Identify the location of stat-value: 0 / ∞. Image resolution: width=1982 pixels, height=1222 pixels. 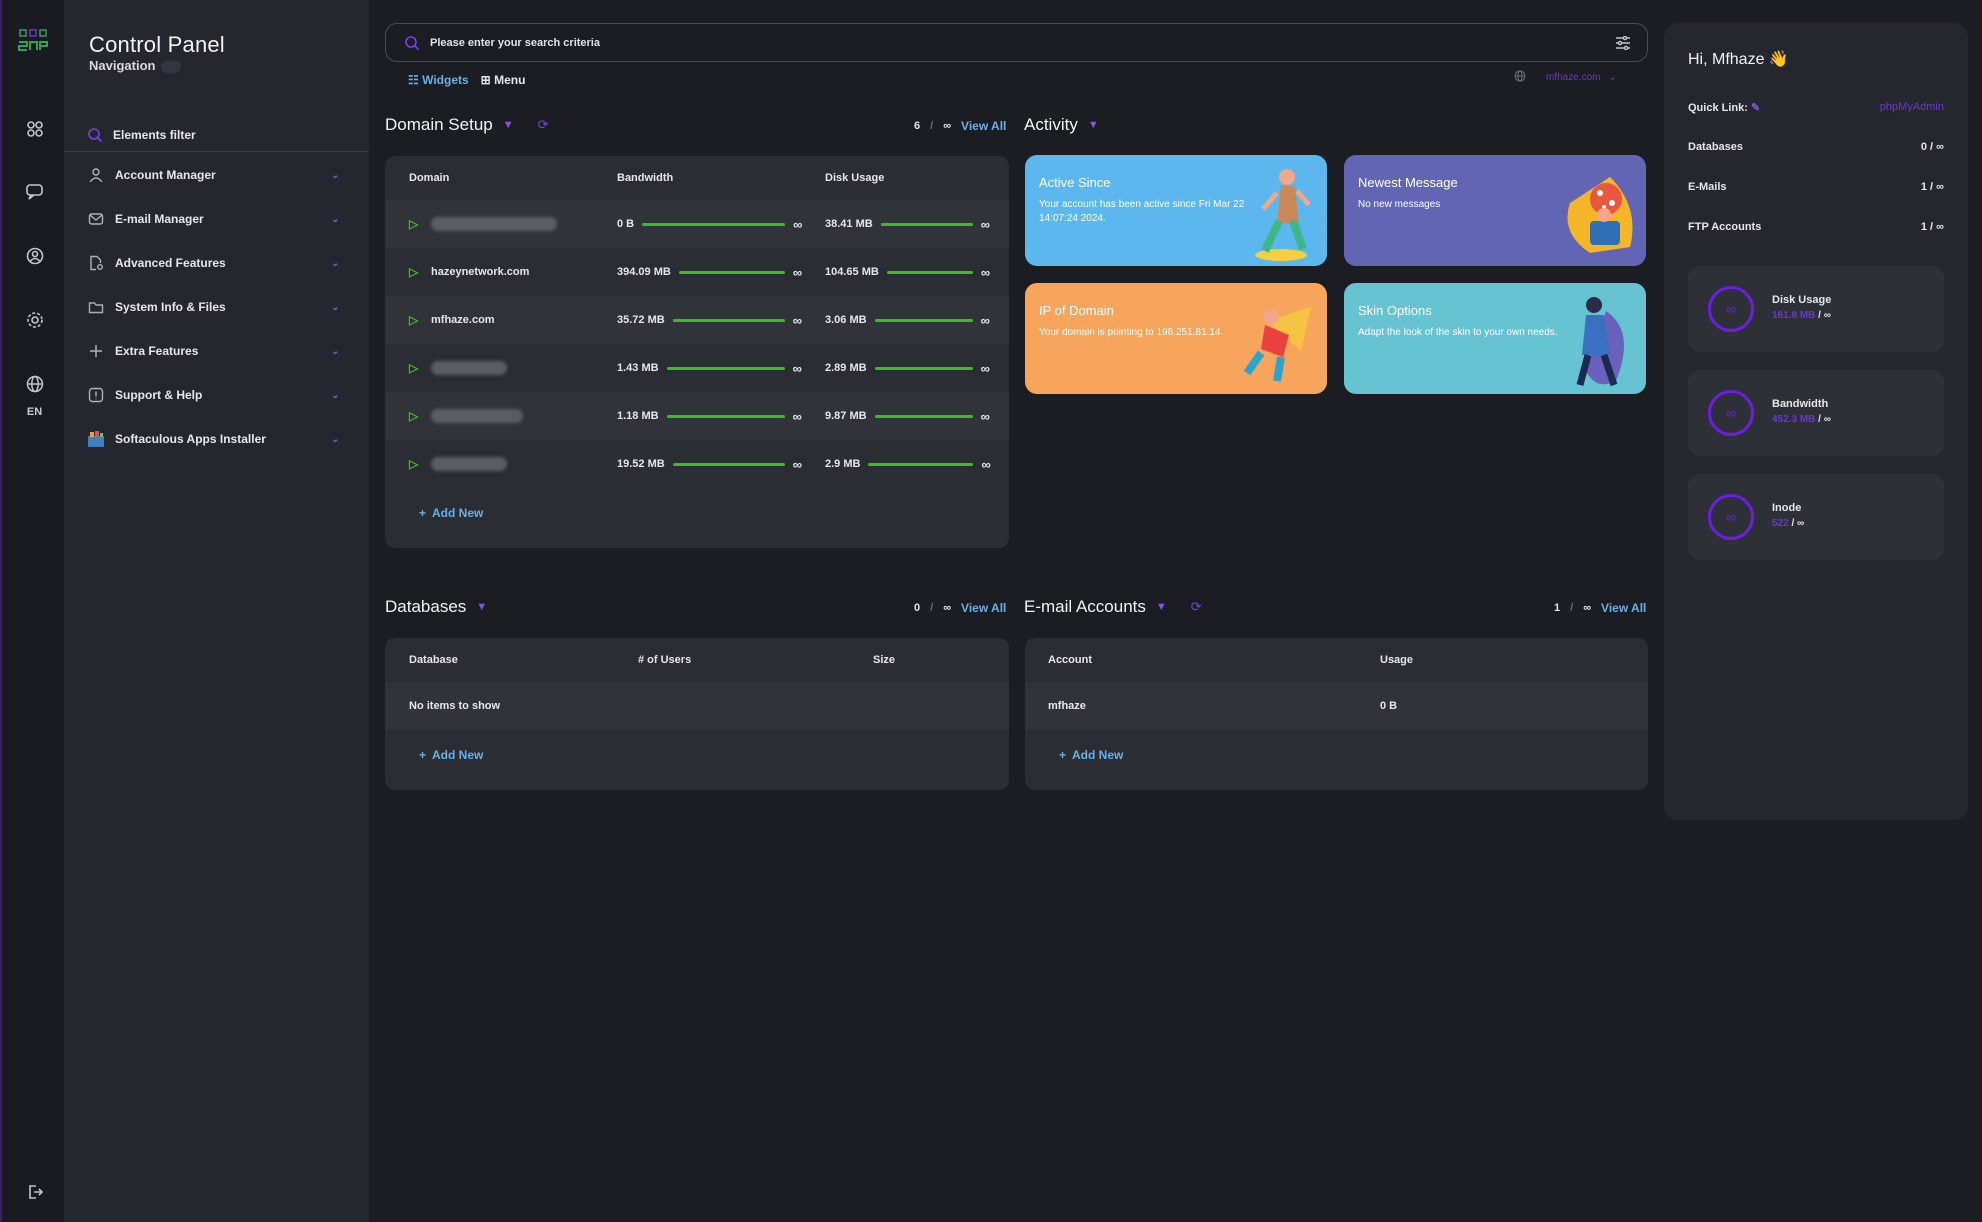
(1932, 147).